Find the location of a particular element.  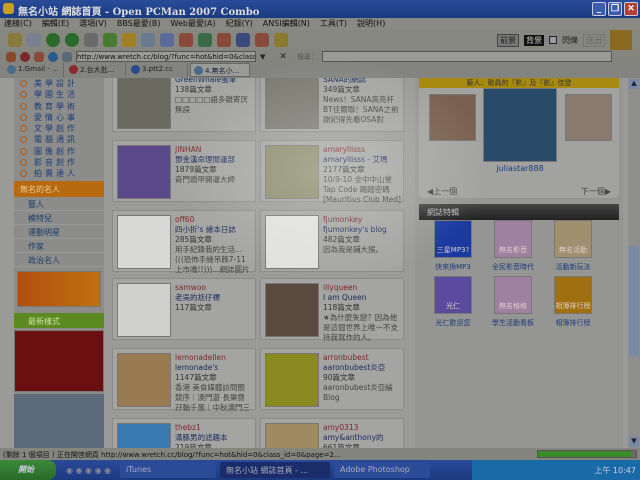

new-icon is located at coordinates (34, 40).